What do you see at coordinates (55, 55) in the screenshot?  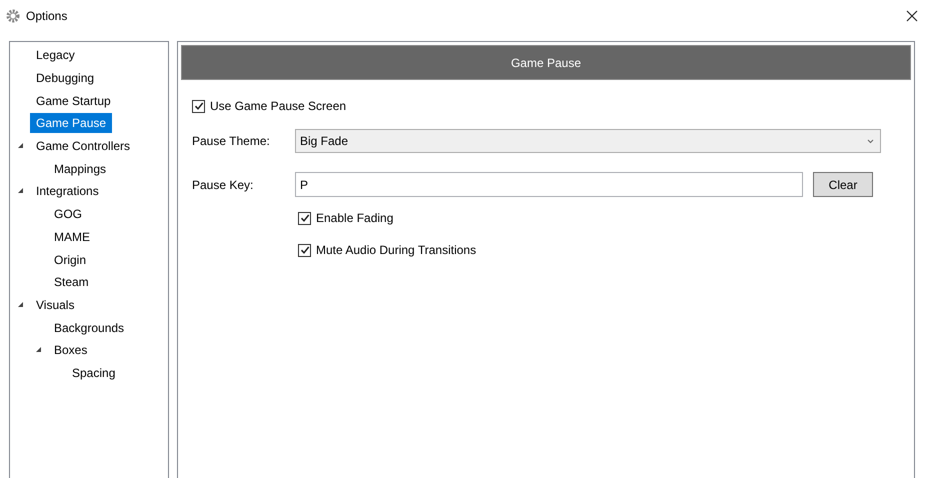 I see `tree-item: Legacy` at bounding box center [55, 55].